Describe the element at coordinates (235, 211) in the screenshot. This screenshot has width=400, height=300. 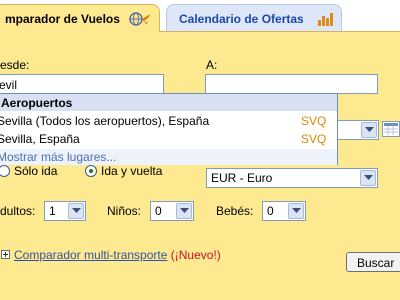
I see `bebes-label: Bebés:` at that location.